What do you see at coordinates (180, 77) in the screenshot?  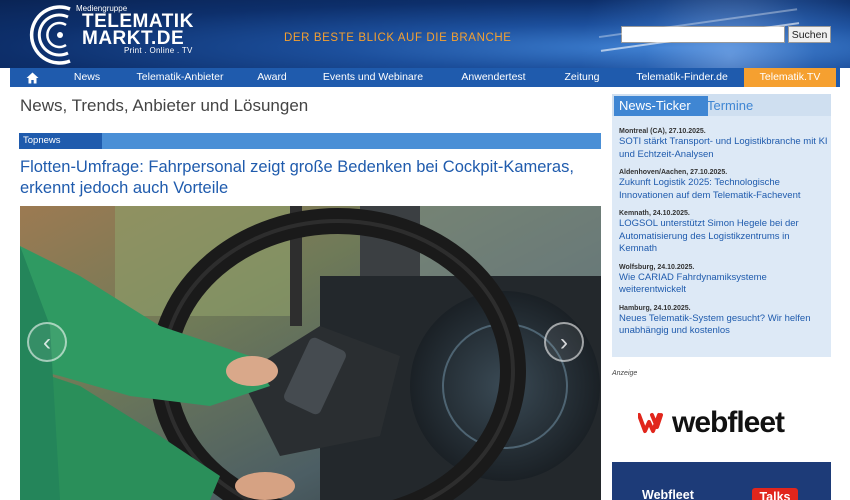 I see `nav-item-telematik-anbieter: Telematik-Anbieter` at bounding box center [180, 77].